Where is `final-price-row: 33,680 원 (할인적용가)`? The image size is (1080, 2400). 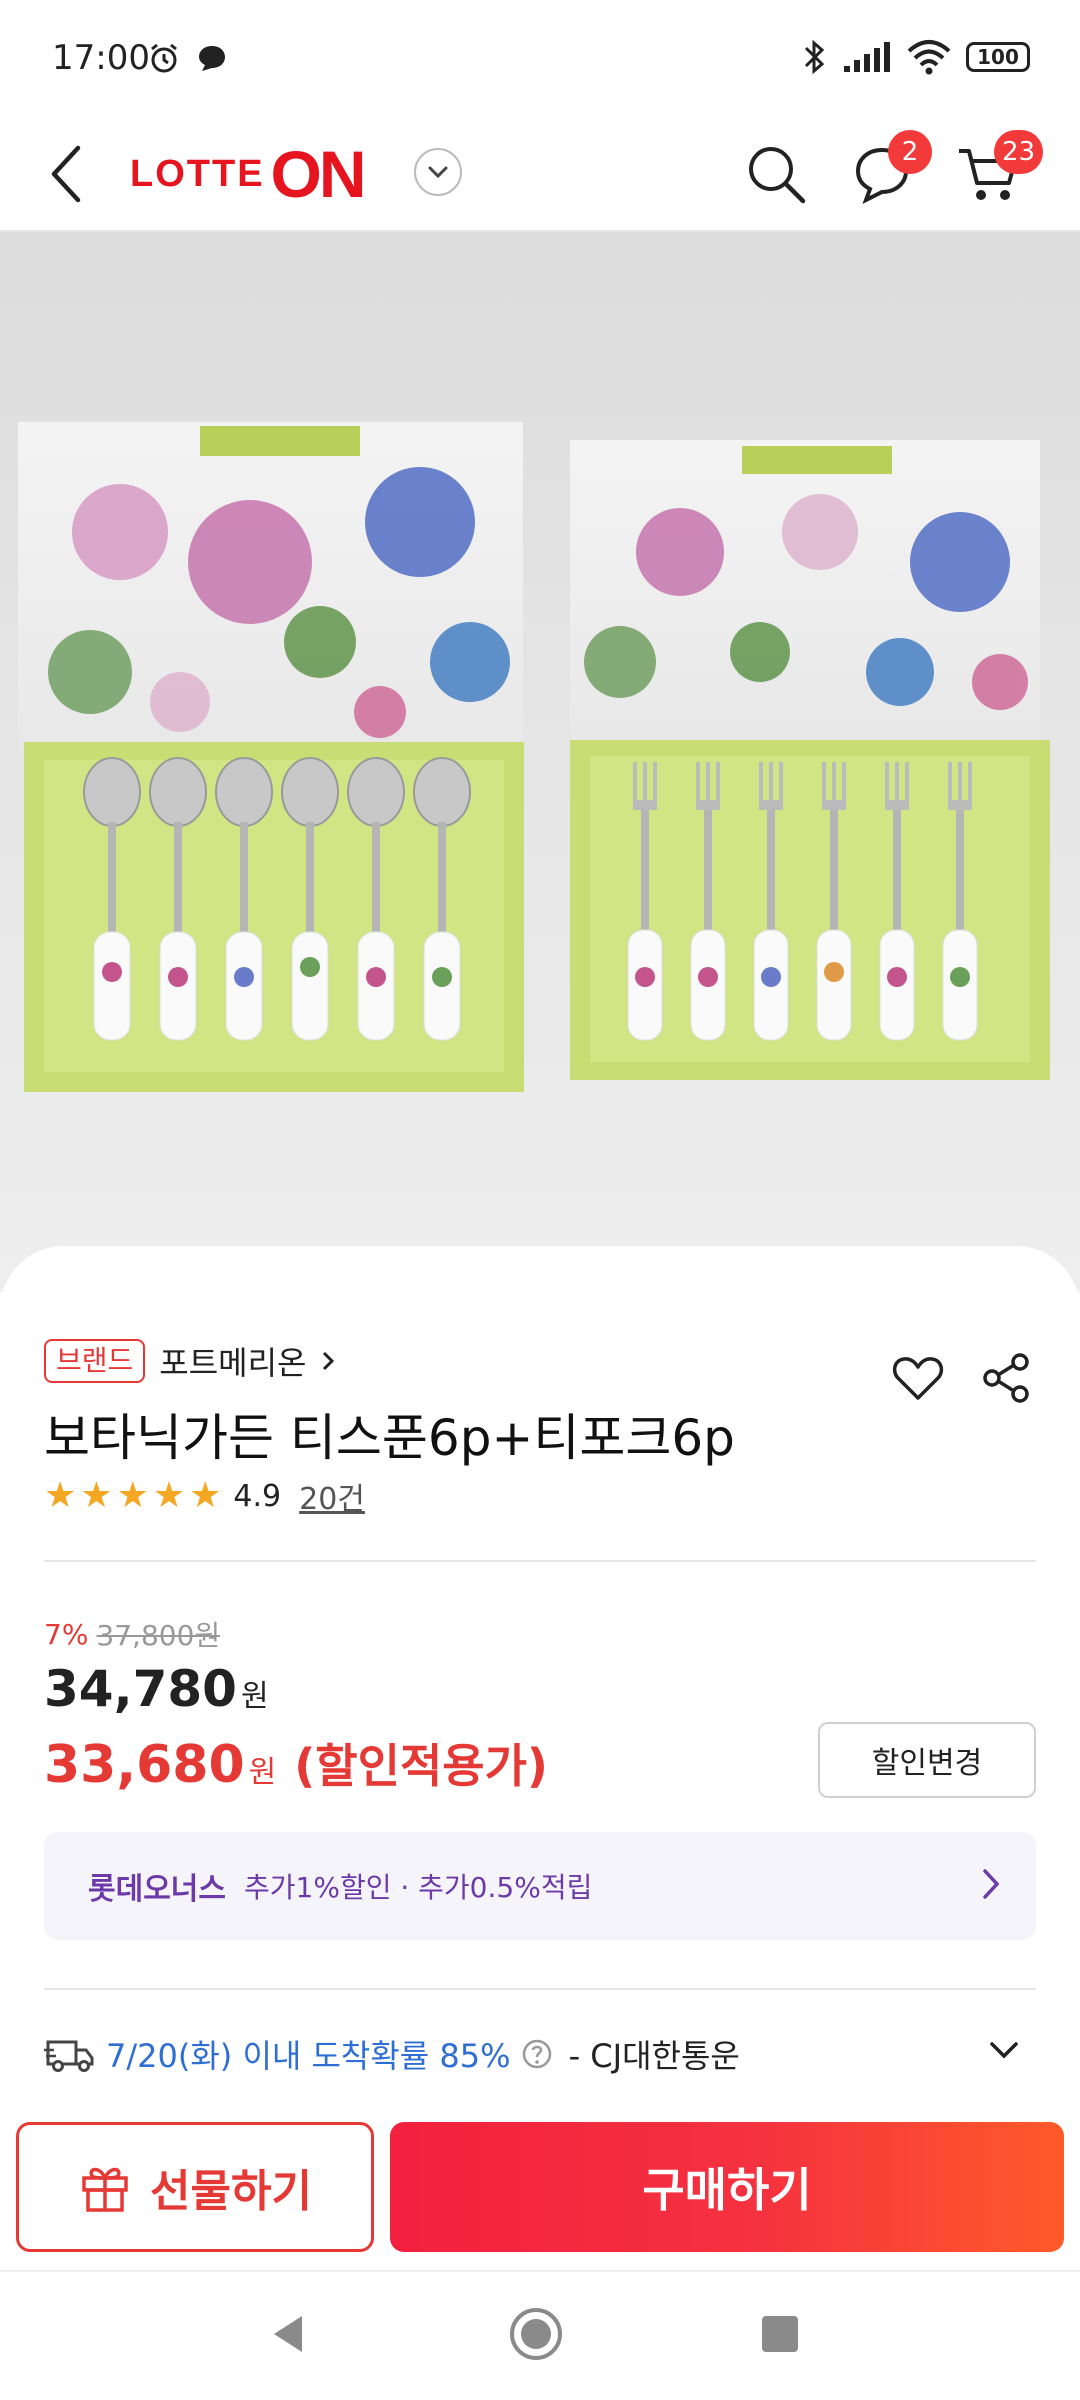 final-price-row: 33,680 원 (할인적용가) is located at coordinates (296, 1763).